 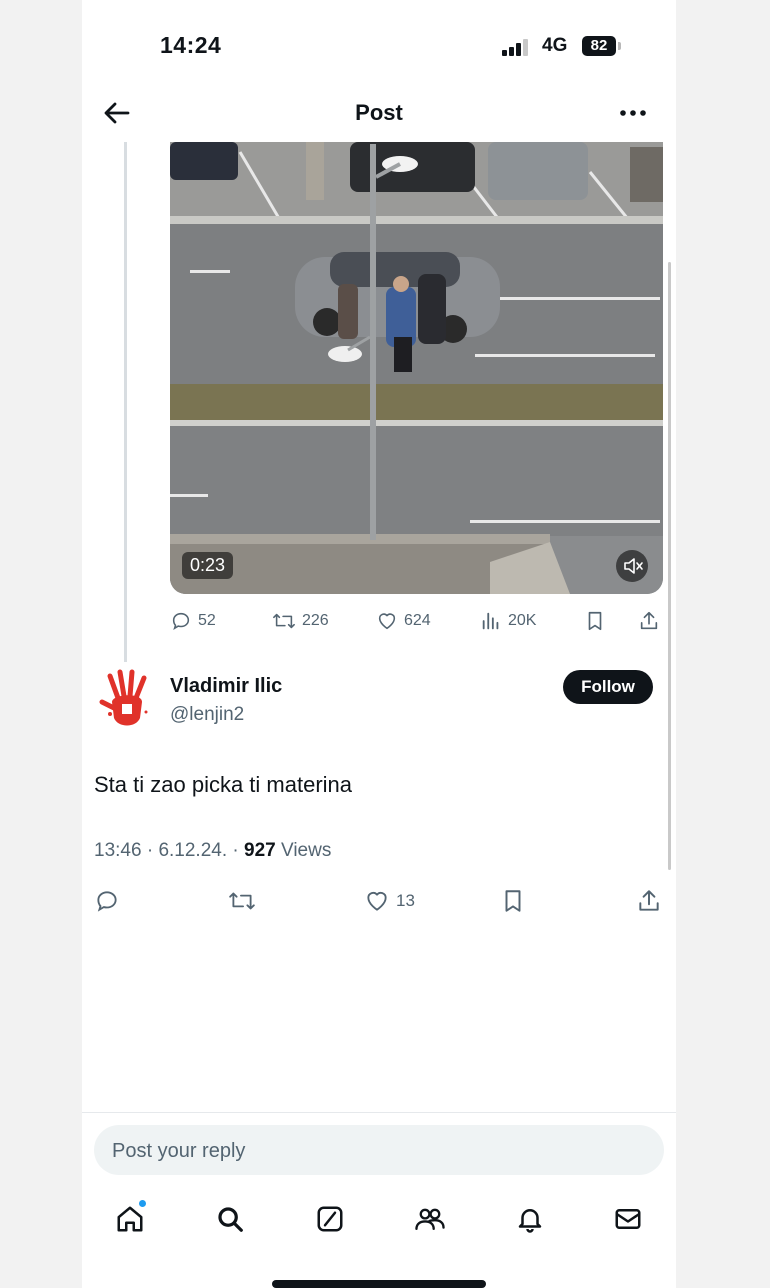 I want to click on communities-icon, so click(x=430, y=1219).